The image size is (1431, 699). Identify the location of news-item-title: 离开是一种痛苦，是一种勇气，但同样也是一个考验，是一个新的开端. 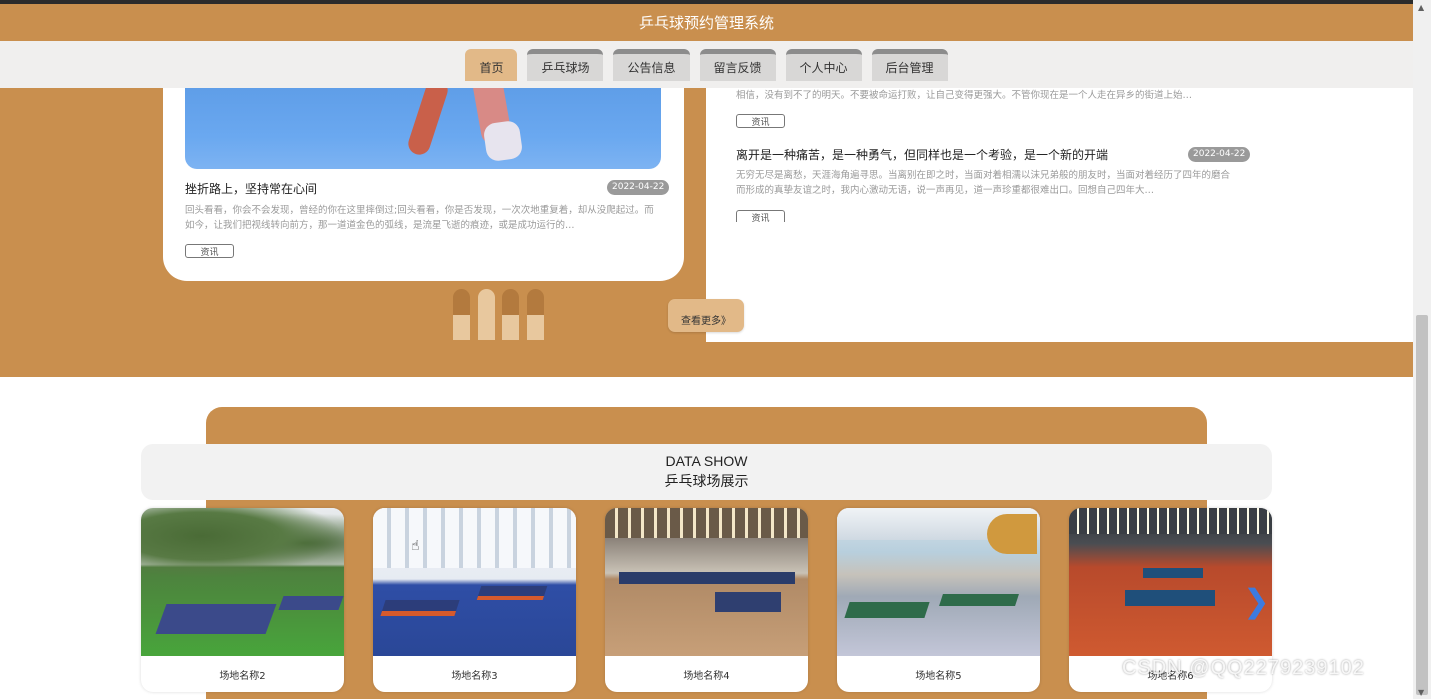
(922, 154).